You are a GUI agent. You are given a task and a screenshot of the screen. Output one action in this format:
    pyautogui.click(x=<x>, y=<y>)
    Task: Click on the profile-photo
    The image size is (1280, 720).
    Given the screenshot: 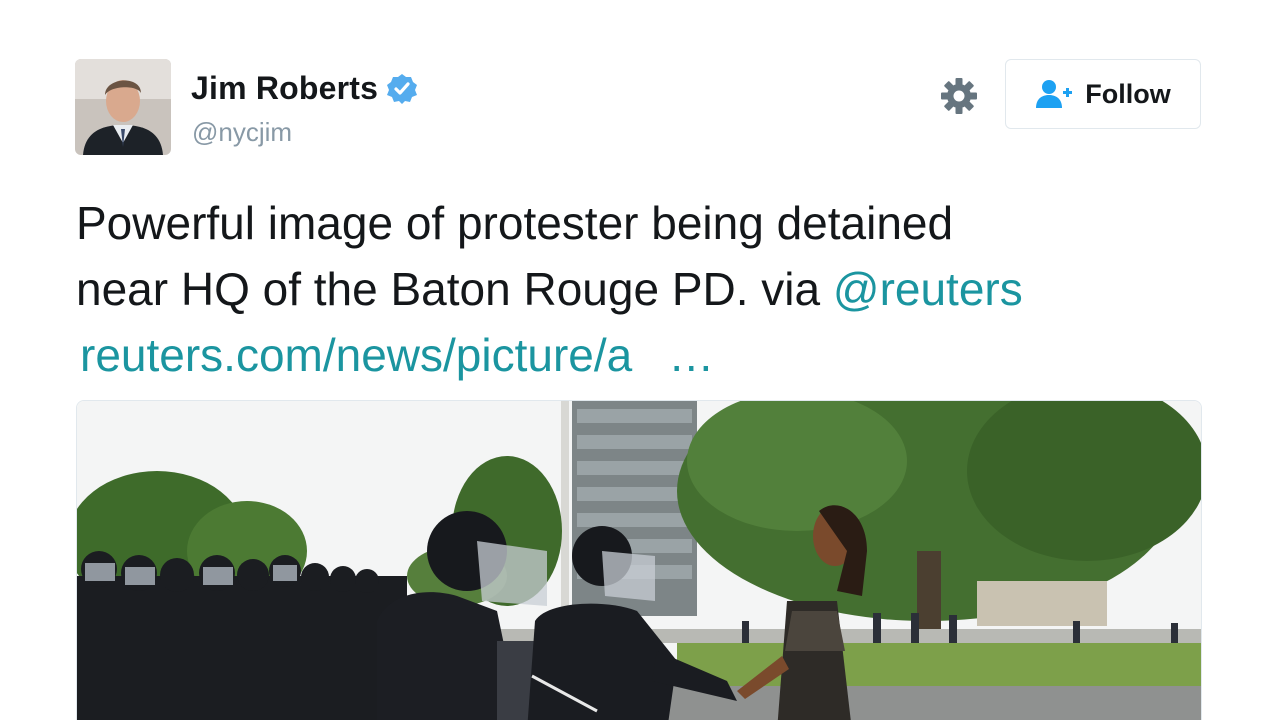 What is the action you would take?
    pyautogui.click(x=123, y=107)
    